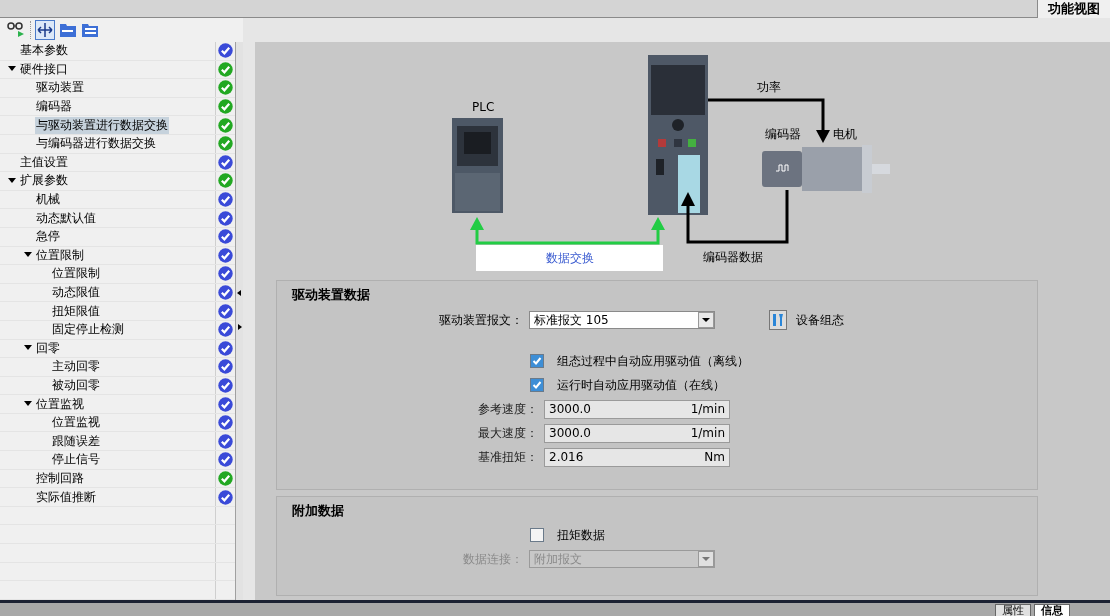 This screenshot has width=1110, height=616. What do you see at coordinates (566, 457) in the screenshot?
I see `field-value: 2.016` at bounding box center [566, 457].